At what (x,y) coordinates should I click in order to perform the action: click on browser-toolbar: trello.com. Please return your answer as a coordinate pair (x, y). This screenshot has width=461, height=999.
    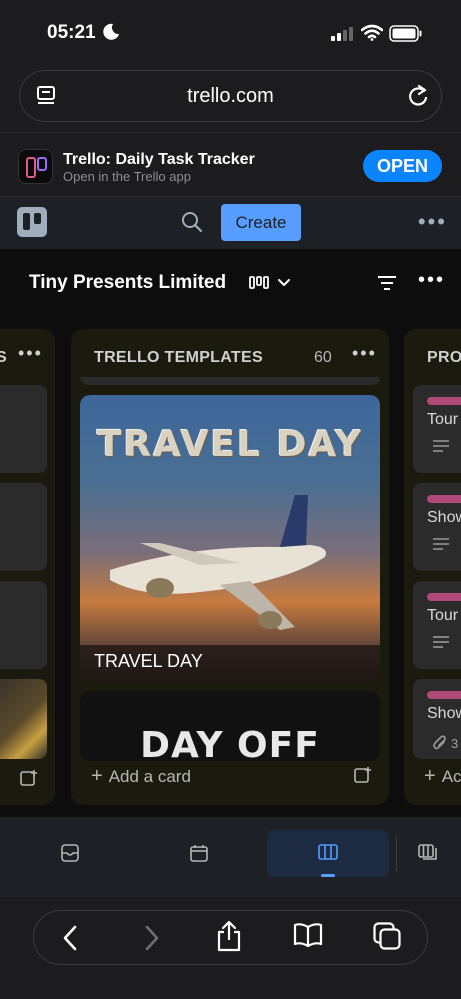
    Looking at the image, I should click on (230, 97).